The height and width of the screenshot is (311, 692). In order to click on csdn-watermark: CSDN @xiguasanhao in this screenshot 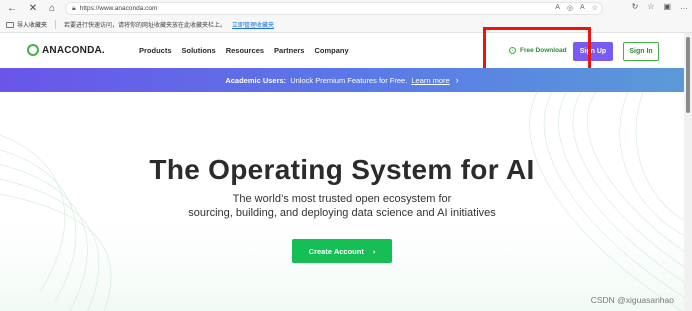, I will do `click(632, 300)`.